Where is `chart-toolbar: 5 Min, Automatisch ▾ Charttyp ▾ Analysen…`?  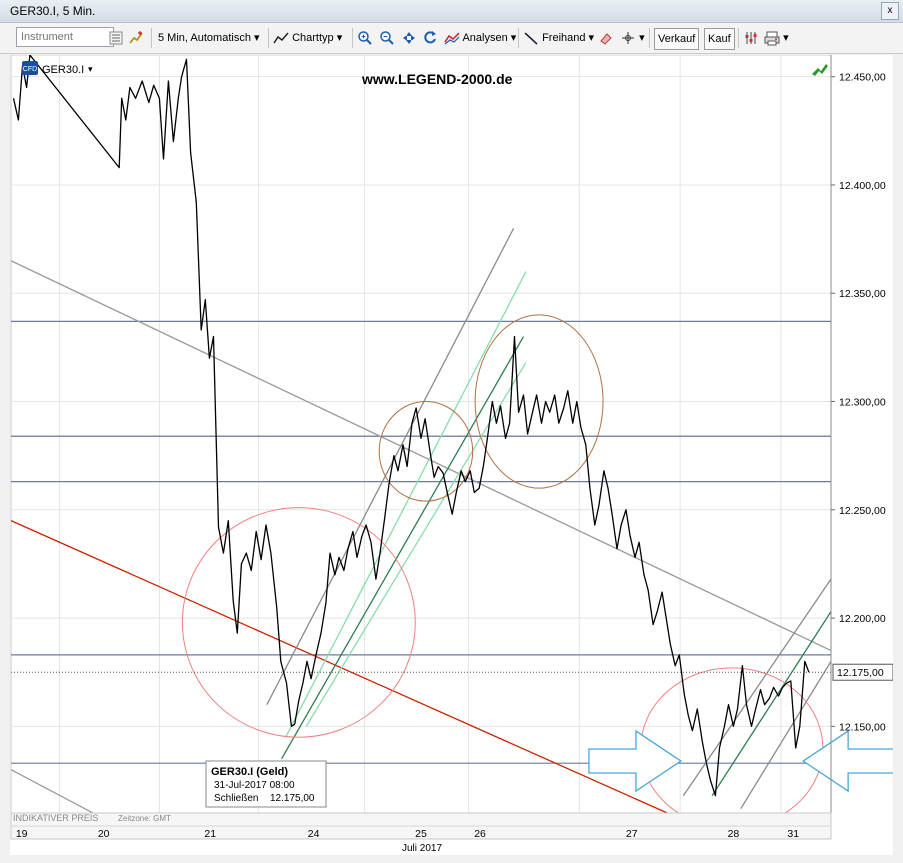 chart-toolbar: 5 Min, Automatisch ▾ Charttyp ▾ Analysen… is located at coordinates (451, 38).